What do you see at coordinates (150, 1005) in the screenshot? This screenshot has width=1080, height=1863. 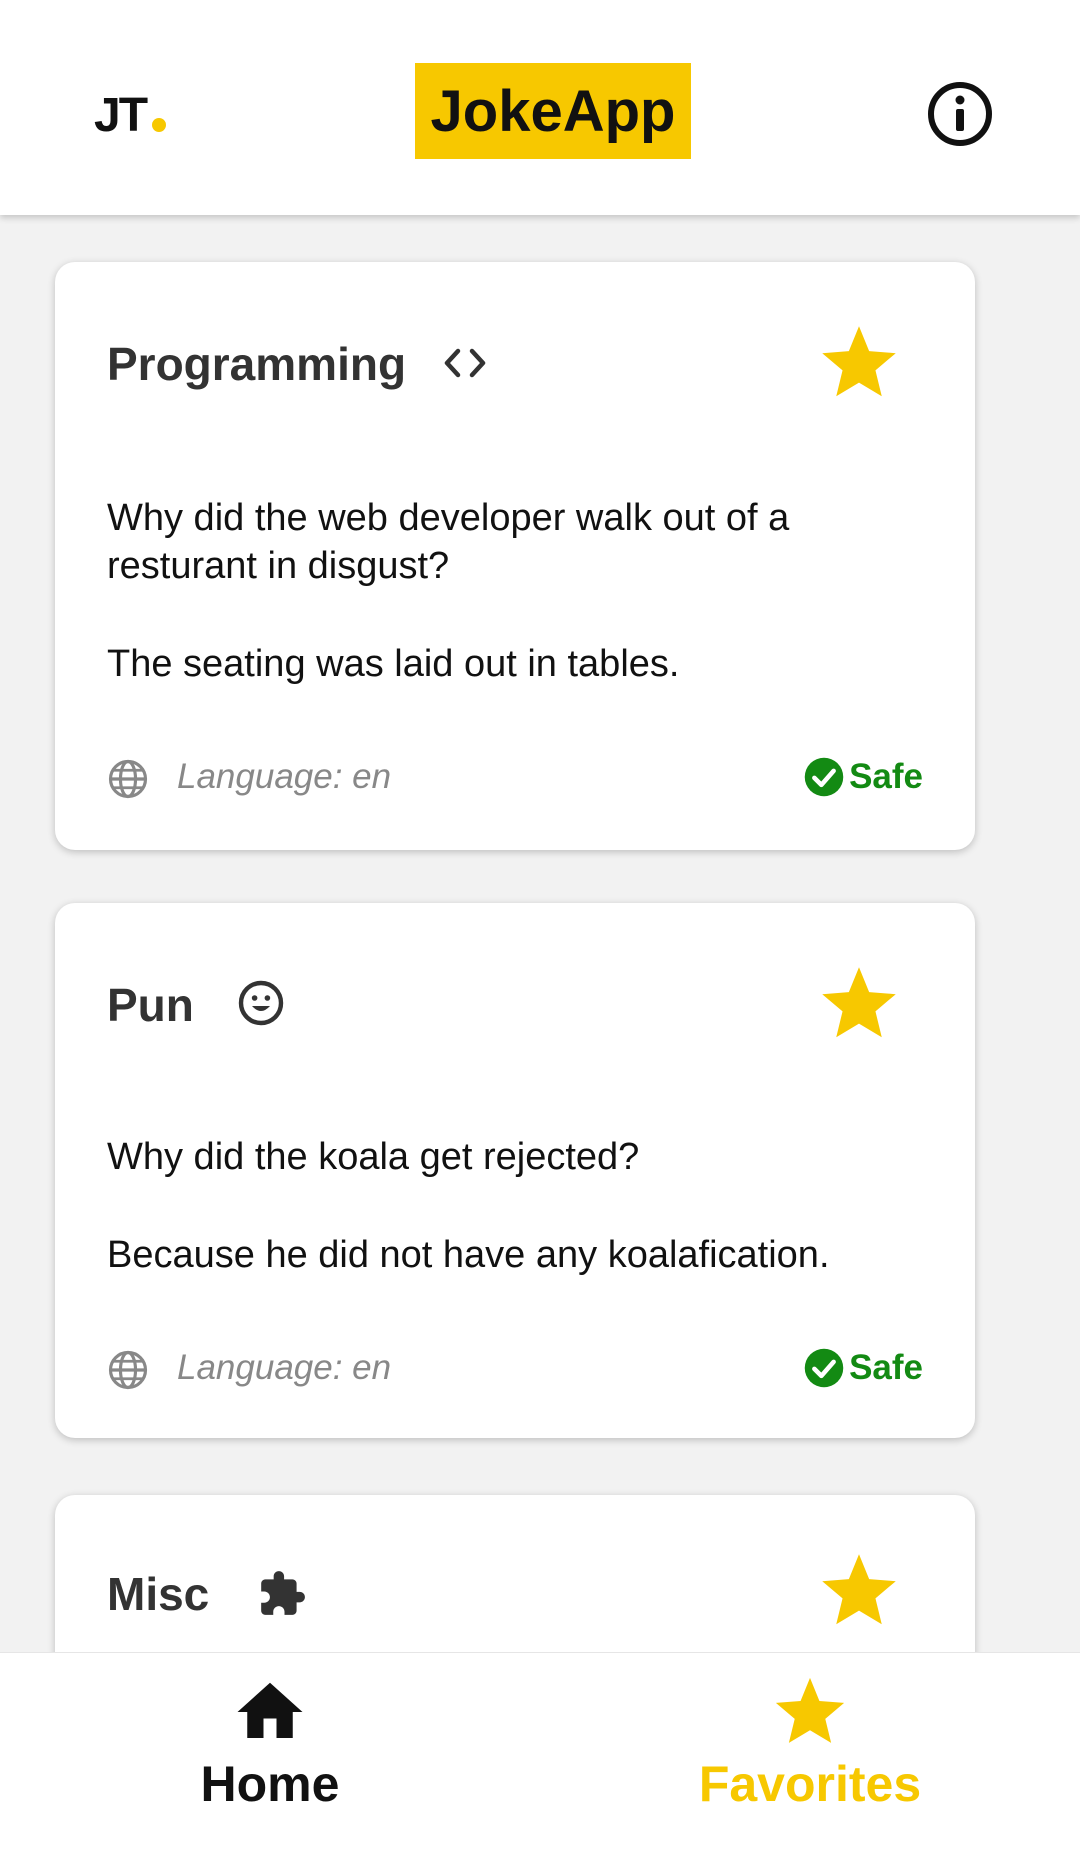 I see `category-label: Pun` at bounding box center [150, 1005].